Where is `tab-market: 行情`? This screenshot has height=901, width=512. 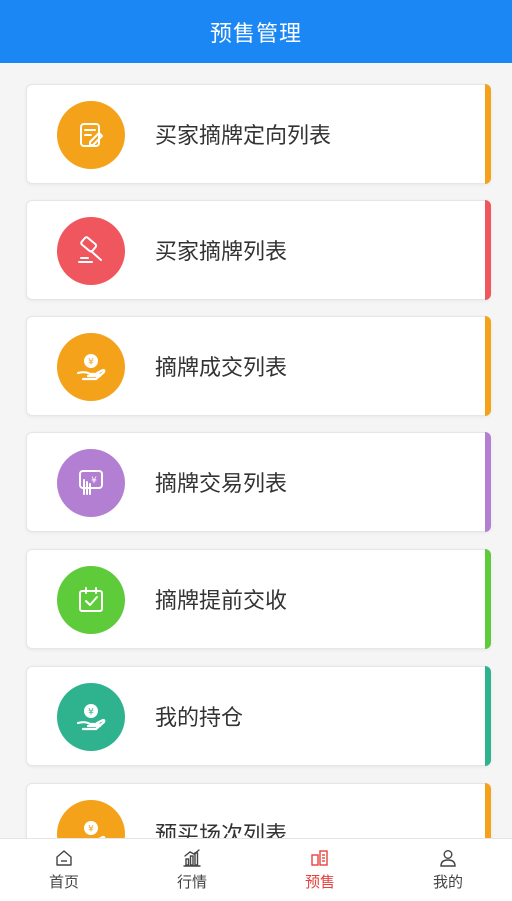
tab-market: 行情 is located at coordinates (192, 870).